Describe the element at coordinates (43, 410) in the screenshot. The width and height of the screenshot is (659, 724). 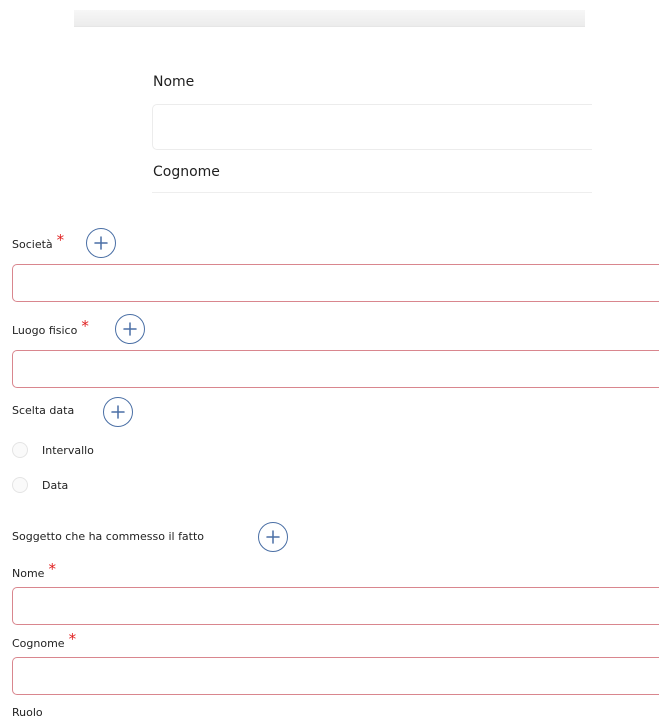
I see `scelta-data-label: Scelta data` at that location.